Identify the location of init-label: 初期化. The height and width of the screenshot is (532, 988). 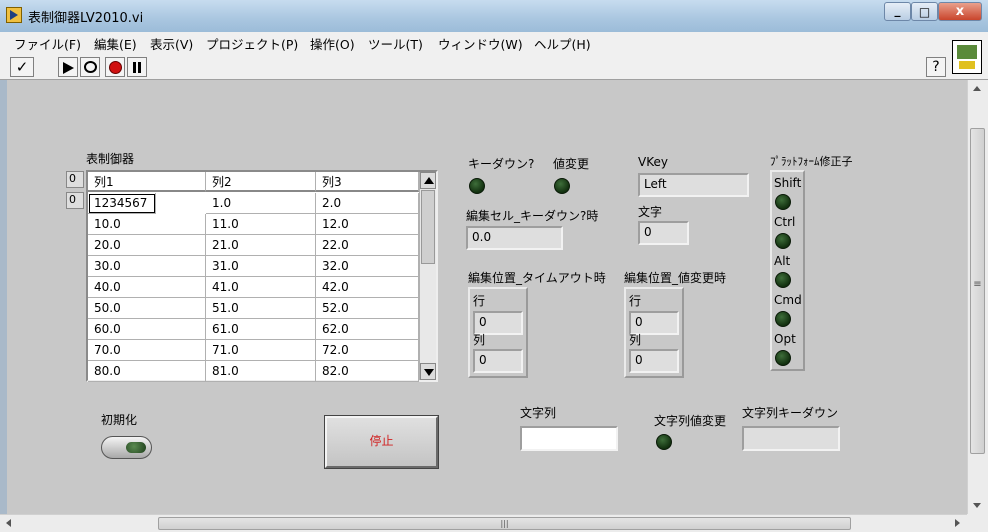
(119, 420).